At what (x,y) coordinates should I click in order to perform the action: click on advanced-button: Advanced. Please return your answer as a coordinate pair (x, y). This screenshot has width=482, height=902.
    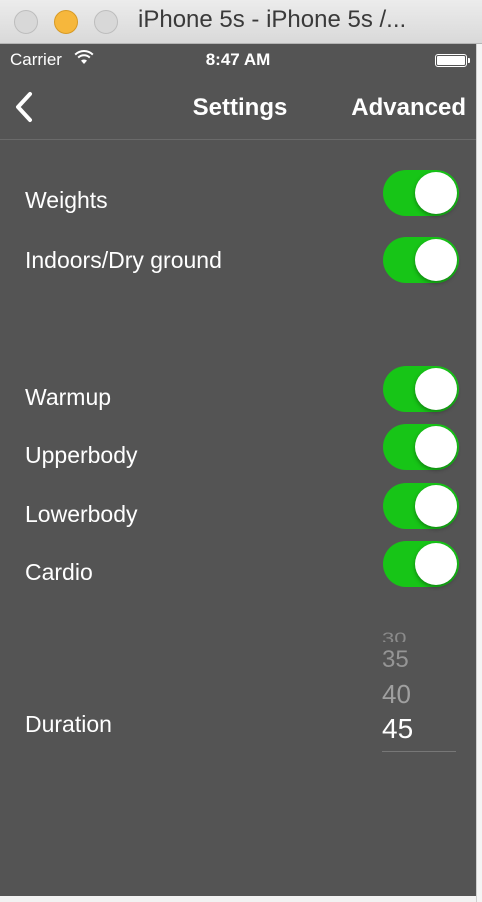
    Looking at the image, I should click on (408, 108).